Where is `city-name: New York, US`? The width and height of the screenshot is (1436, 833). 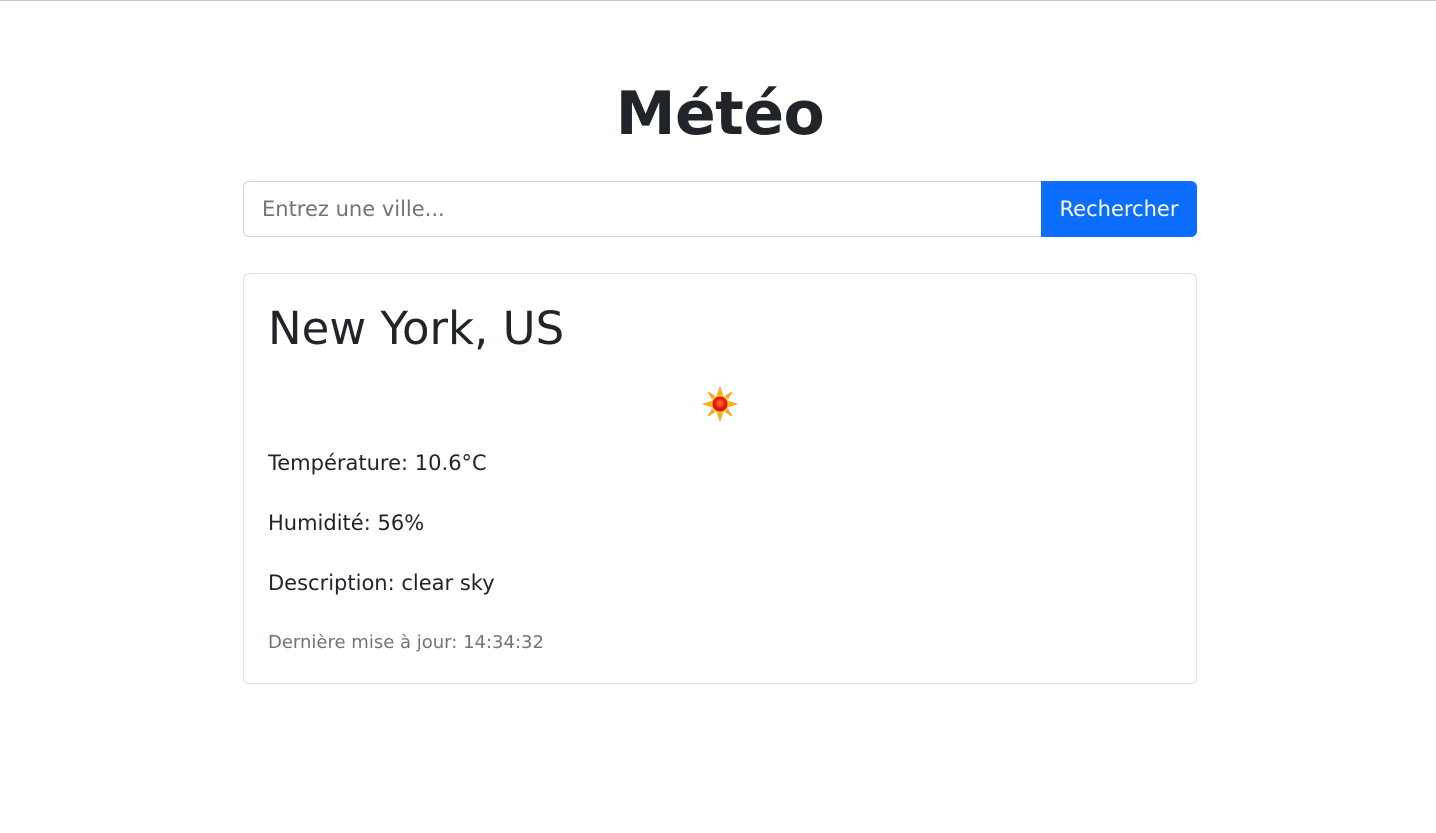
city-name: New York, US is located at coordinates (416, 328).